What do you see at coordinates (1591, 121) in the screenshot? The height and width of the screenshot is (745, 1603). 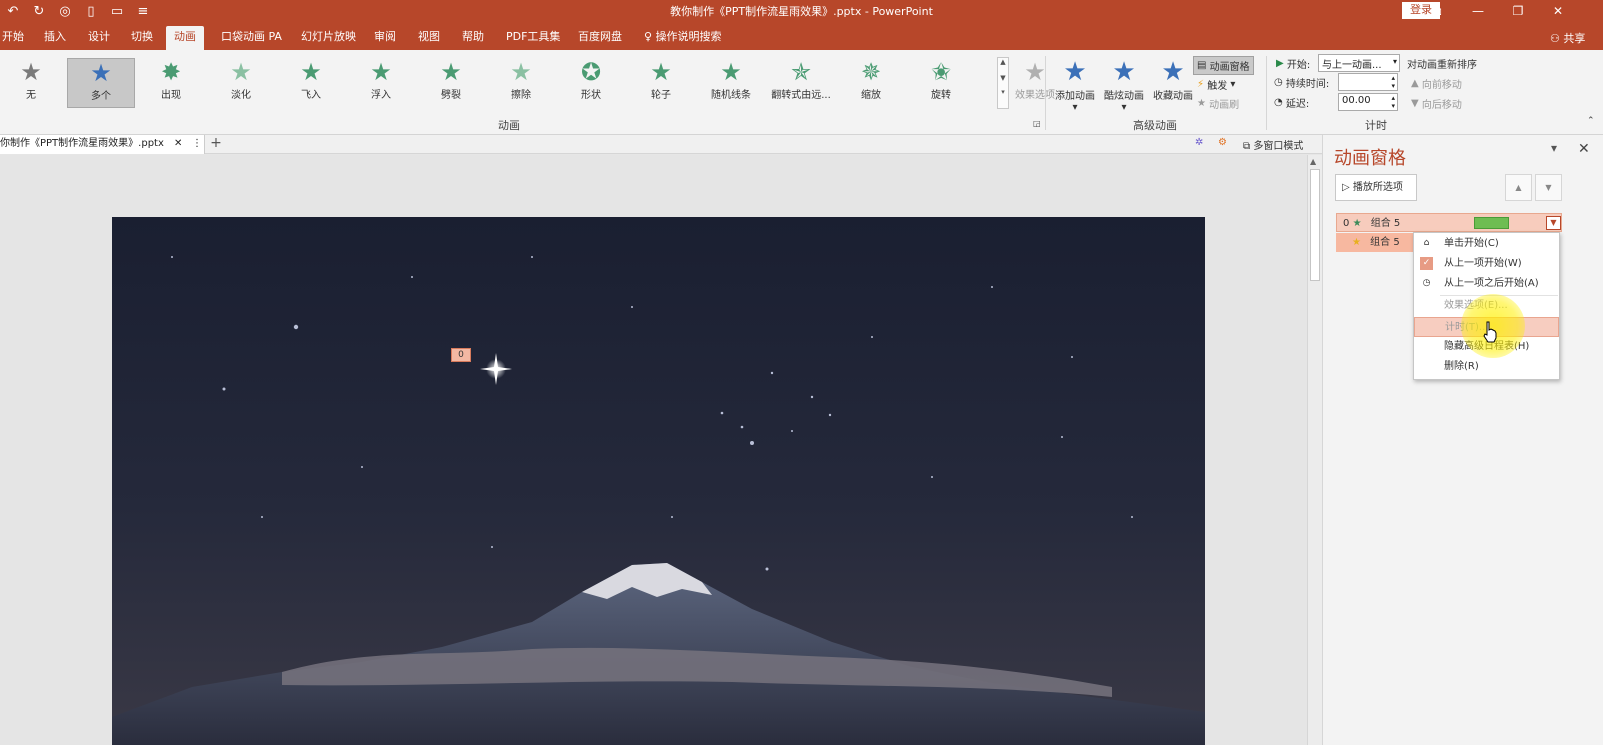 I see `collapse-ribbon-icon: ⌃` at bounding box center [1591, 121].